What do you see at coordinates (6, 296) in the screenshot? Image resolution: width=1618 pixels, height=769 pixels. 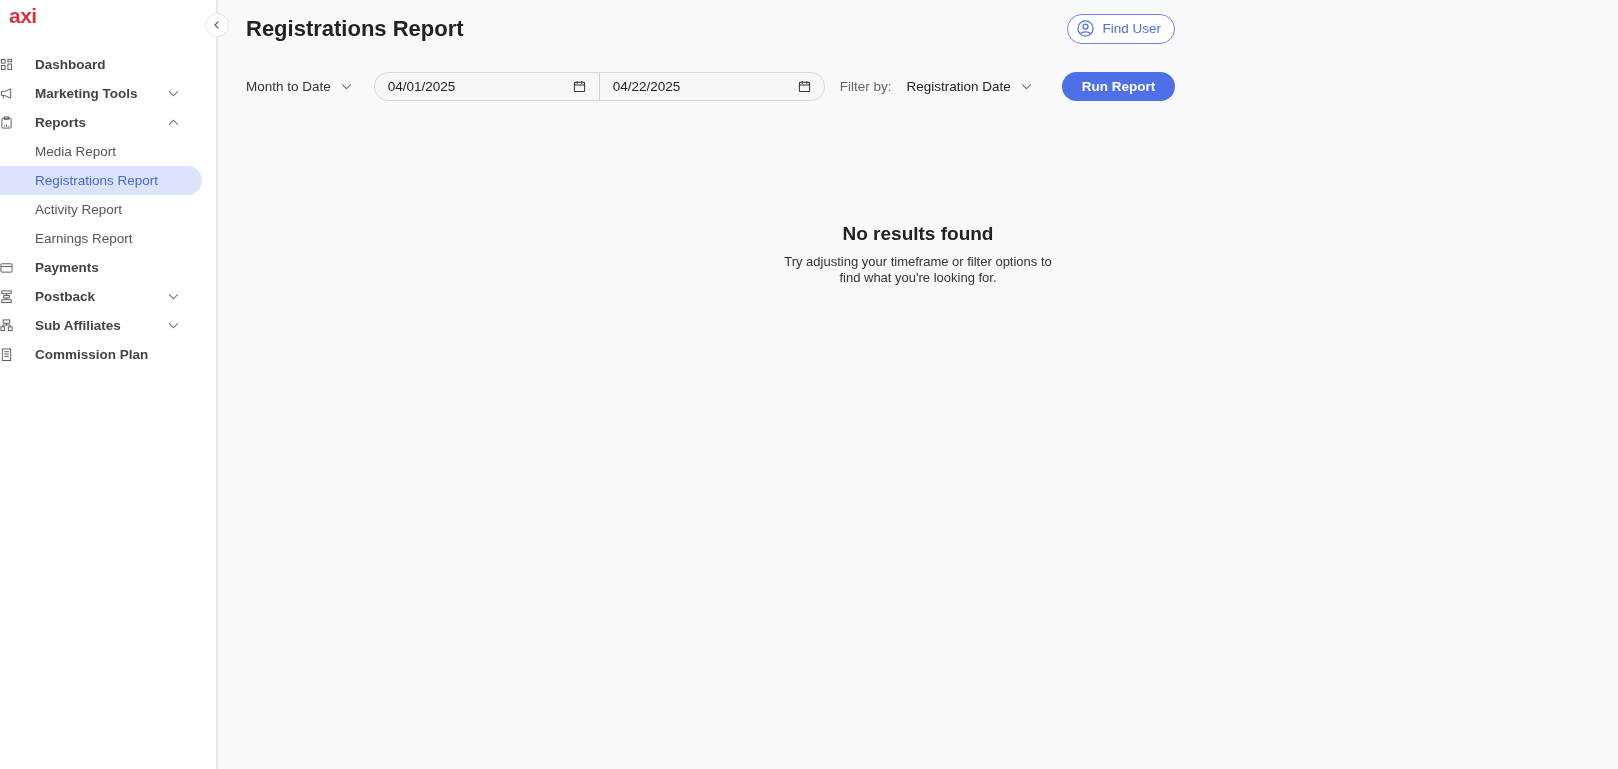 I see `flow-icon` at bounding box center [6, 296].